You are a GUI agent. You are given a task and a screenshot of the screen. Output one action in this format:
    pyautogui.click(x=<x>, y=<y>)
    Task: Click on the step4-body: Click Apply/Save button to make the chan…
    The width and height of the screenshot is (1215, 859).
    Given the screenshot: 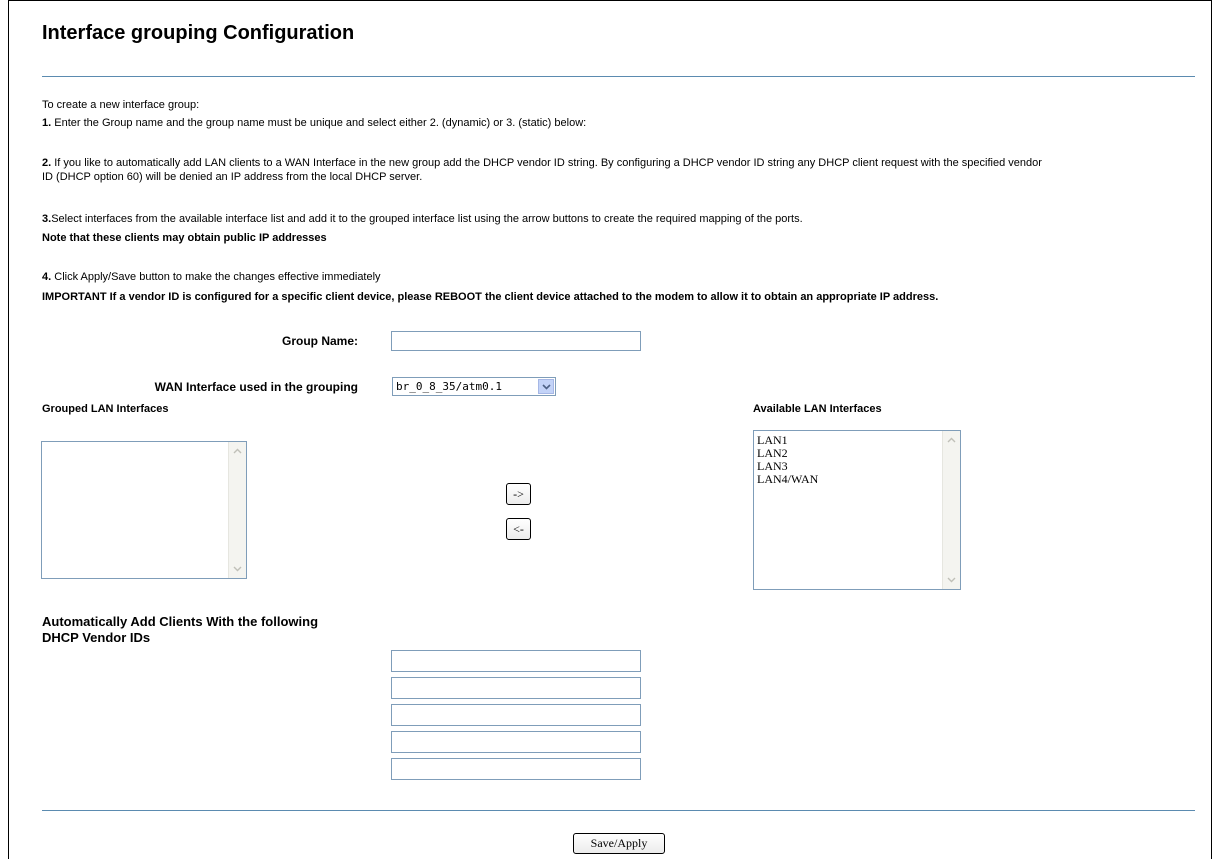 What is the action you would take?
    pyautogui.click(x=216, y=277)
    